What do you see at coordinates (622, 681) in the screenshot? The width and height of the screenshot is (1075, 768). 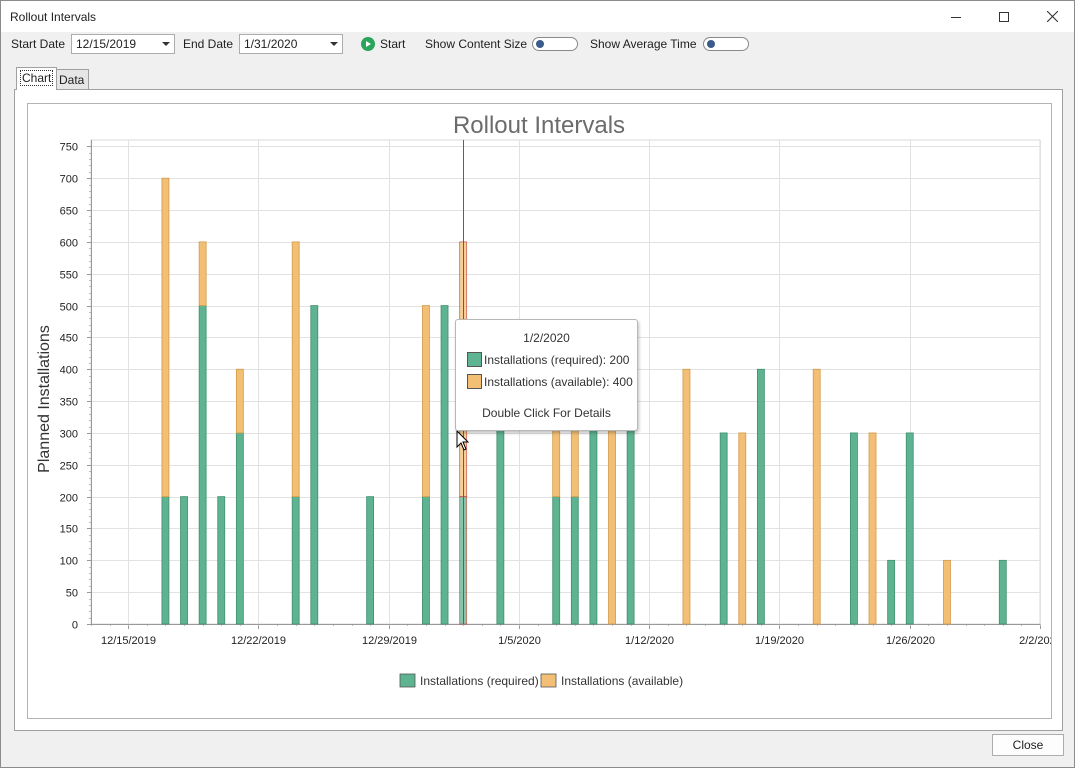 I see `legend-entry-label: Installations (available)` at bounding box center [622, 681].